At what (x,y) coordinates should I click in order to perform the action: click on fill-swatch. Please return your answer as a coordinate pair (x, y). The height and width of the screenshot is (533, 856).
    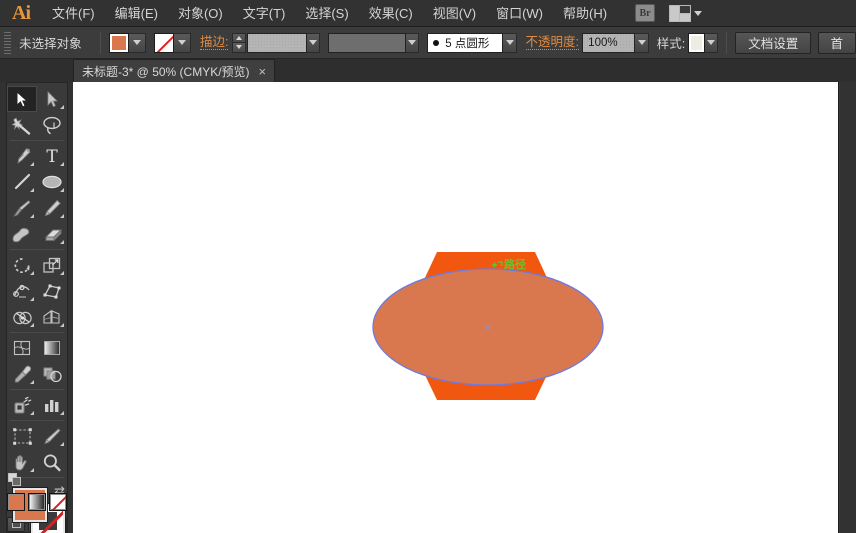
    Looking at the image, I should click on (118, 42).